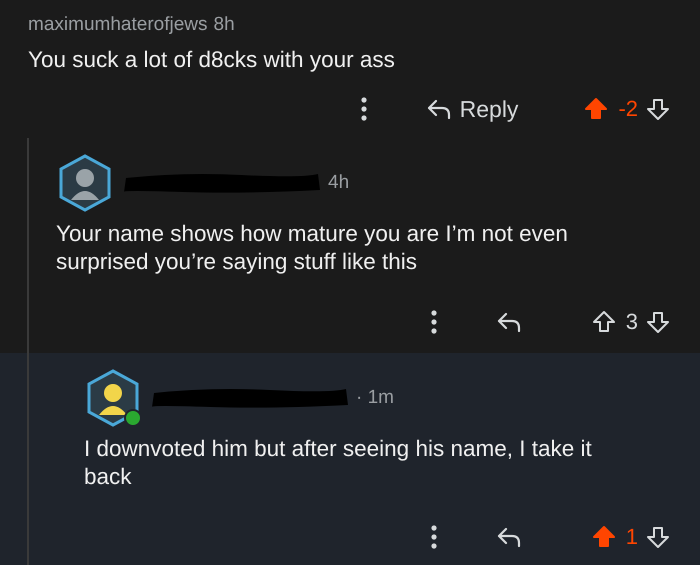 The width and height of the screenshot is (700, 565). Describe the element at coordinates (312, 248) in the screenshot. I see `comment-text: Your name shows how mature you are I’m not even surprised you’re saying stuff like this` at that location.